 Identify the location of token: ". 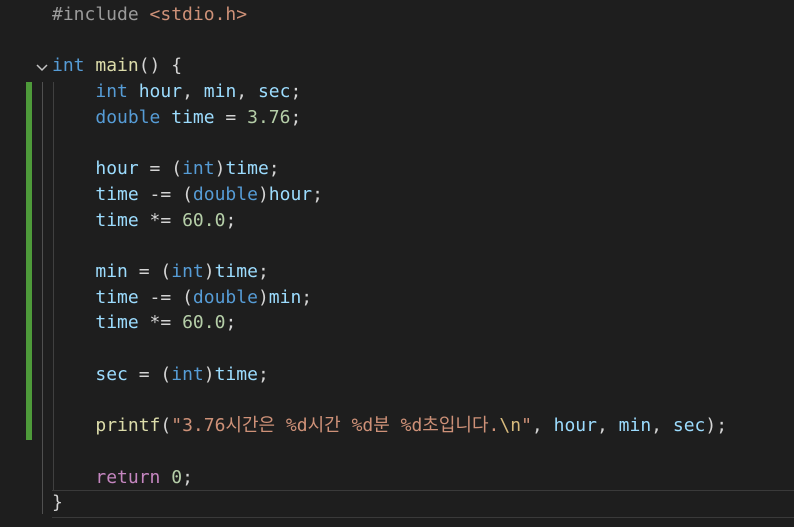
(526, 426).